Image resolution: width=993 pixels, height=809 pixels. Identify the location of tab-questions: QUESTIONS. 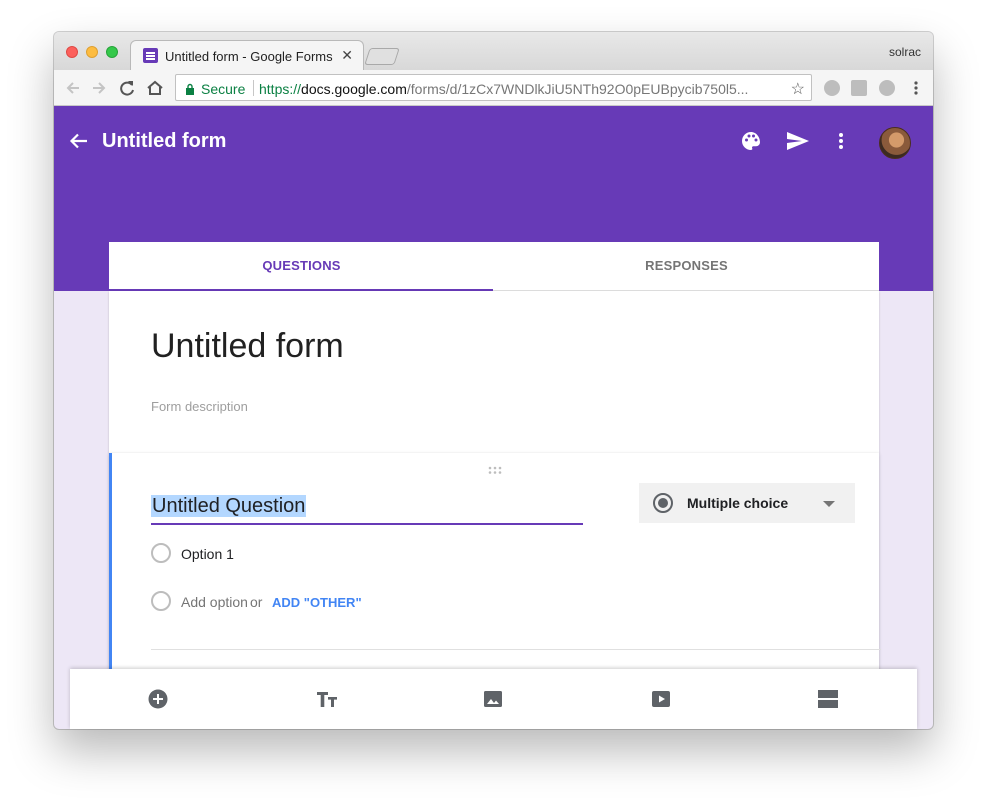
(301, 266).